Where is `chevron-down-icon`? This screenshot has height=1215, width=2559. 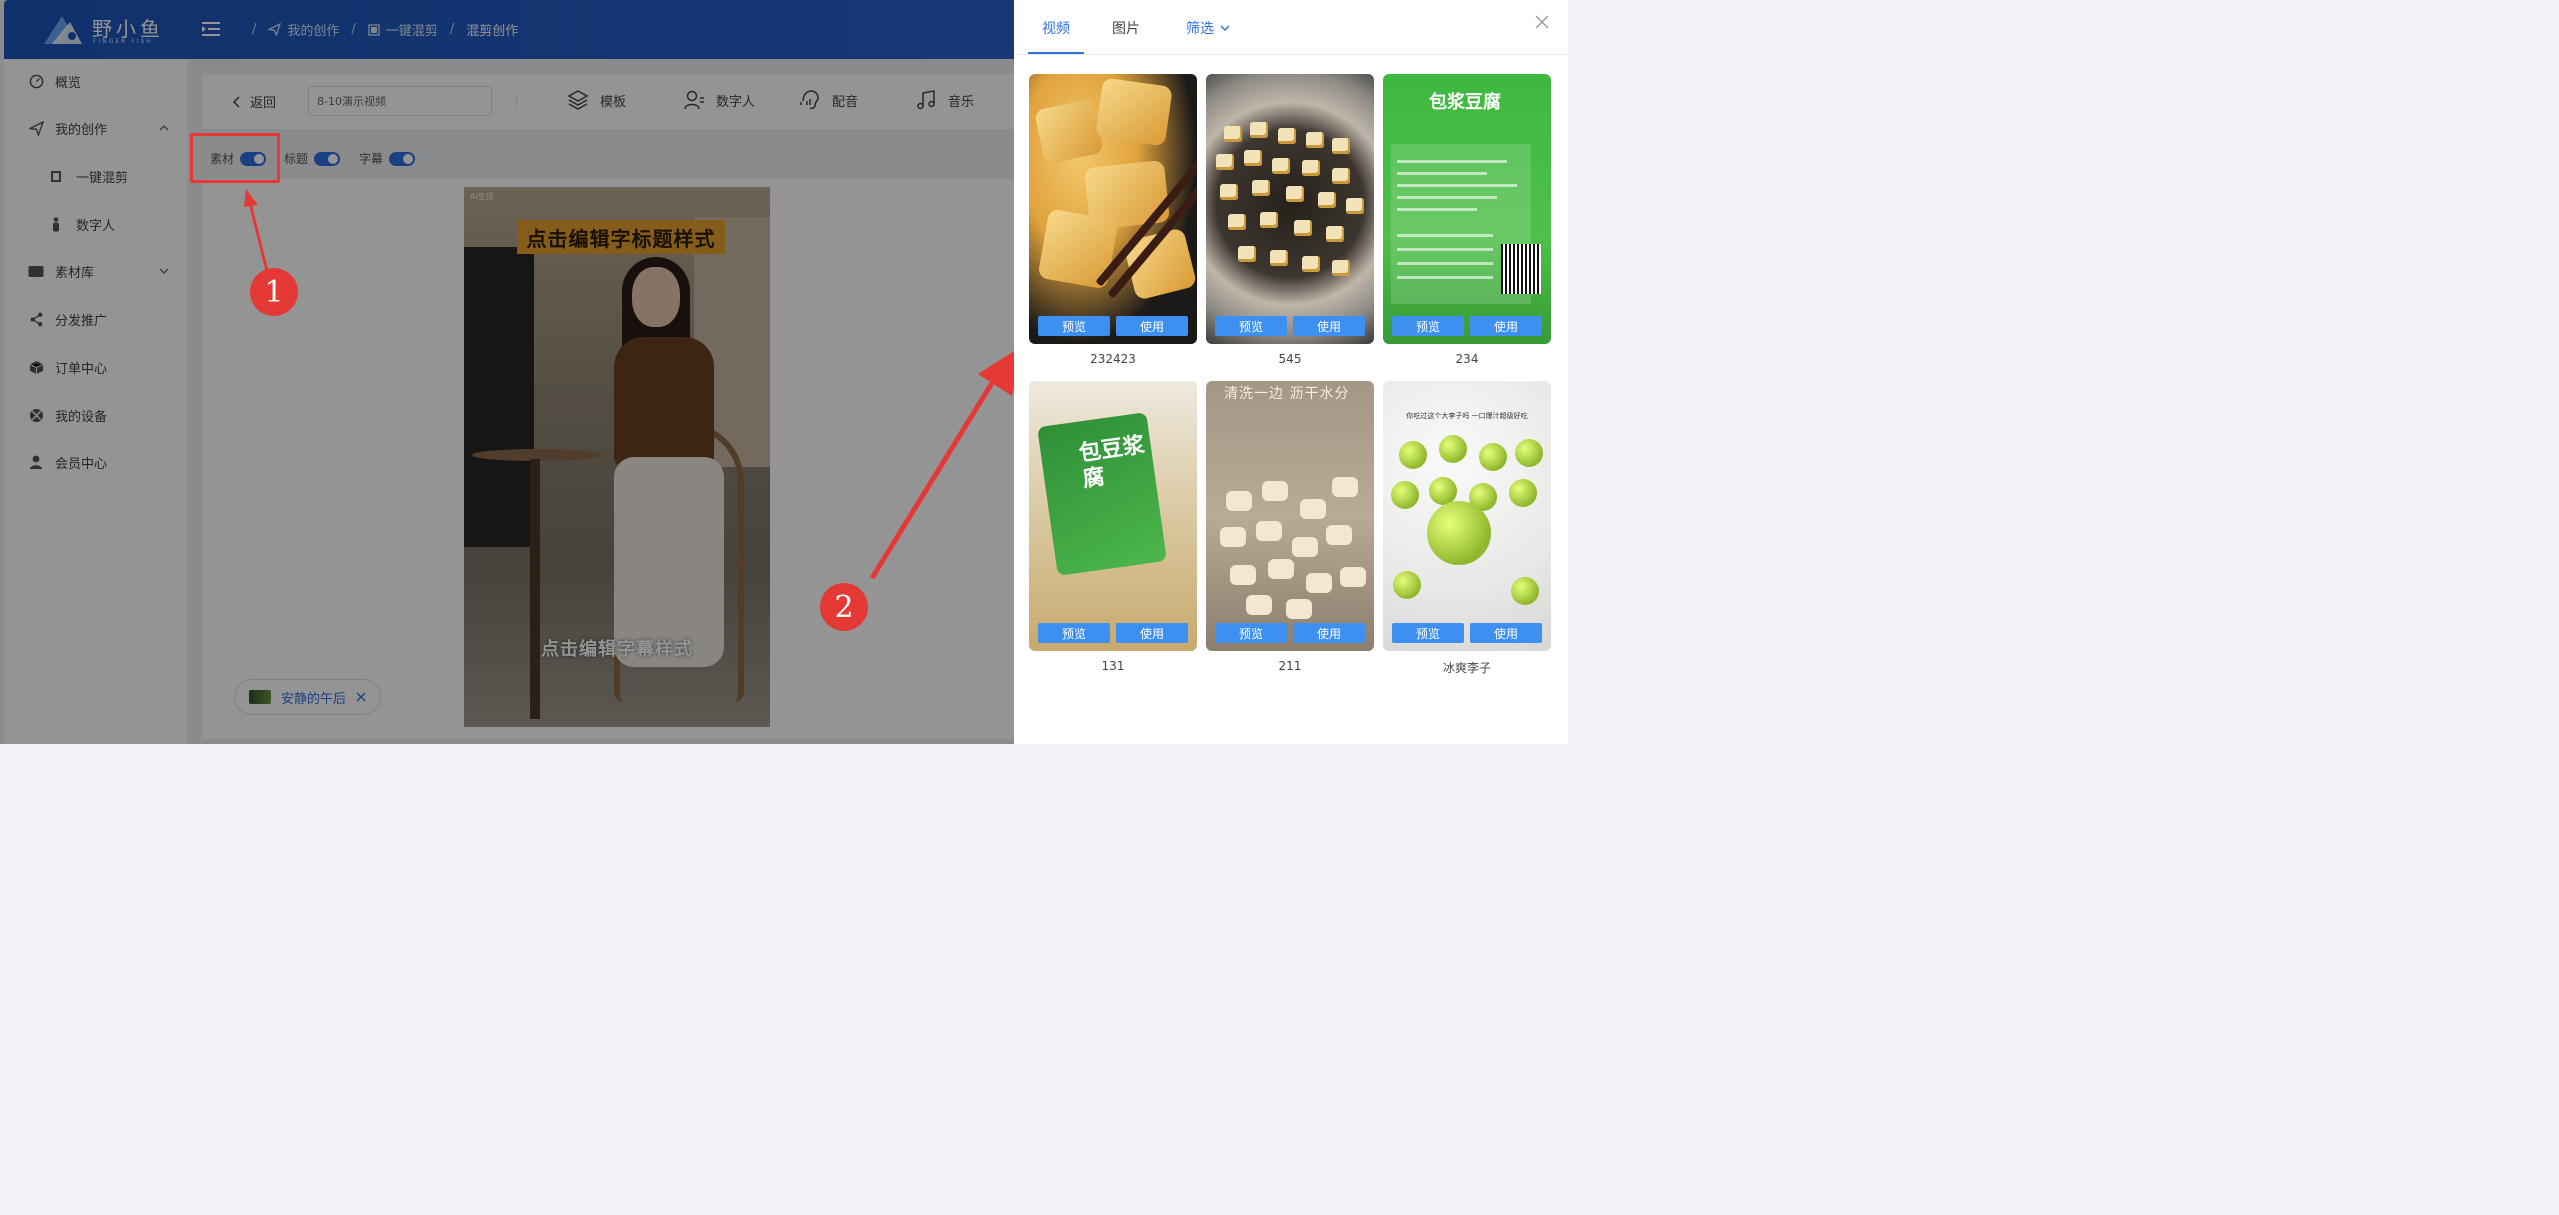
chevron-down-icon is located at coordinates (164, 271).